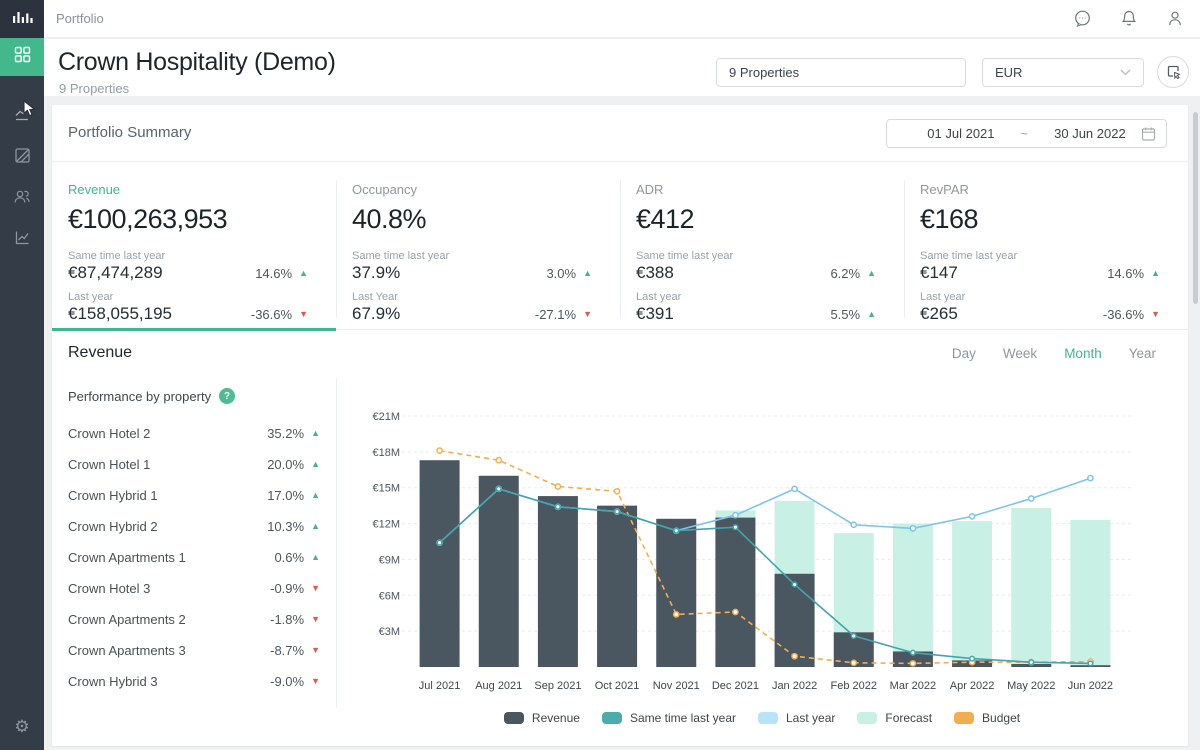 The image size is (1200, 750). What do you see at coordinates (22, 19) in the screenshot?
I see `app-logo` at bounding box center [22, 19].